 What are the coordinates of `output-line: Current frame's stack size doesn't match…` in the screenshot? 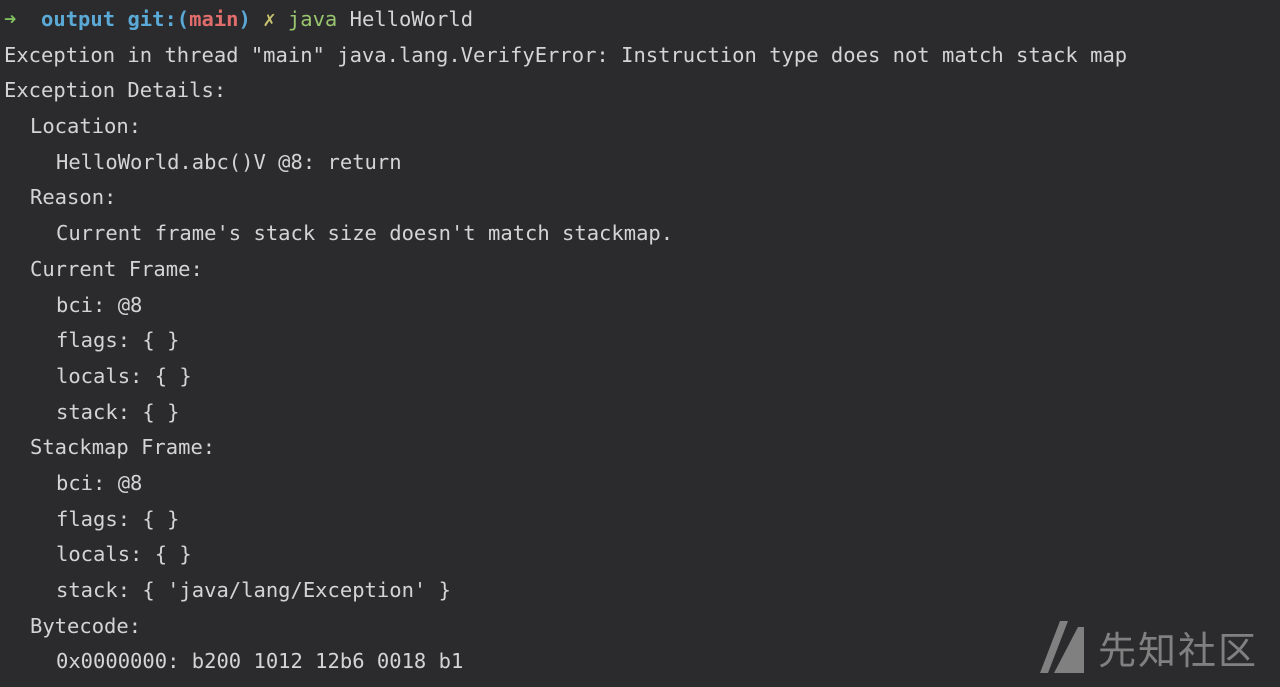 It's located at (365, 233).